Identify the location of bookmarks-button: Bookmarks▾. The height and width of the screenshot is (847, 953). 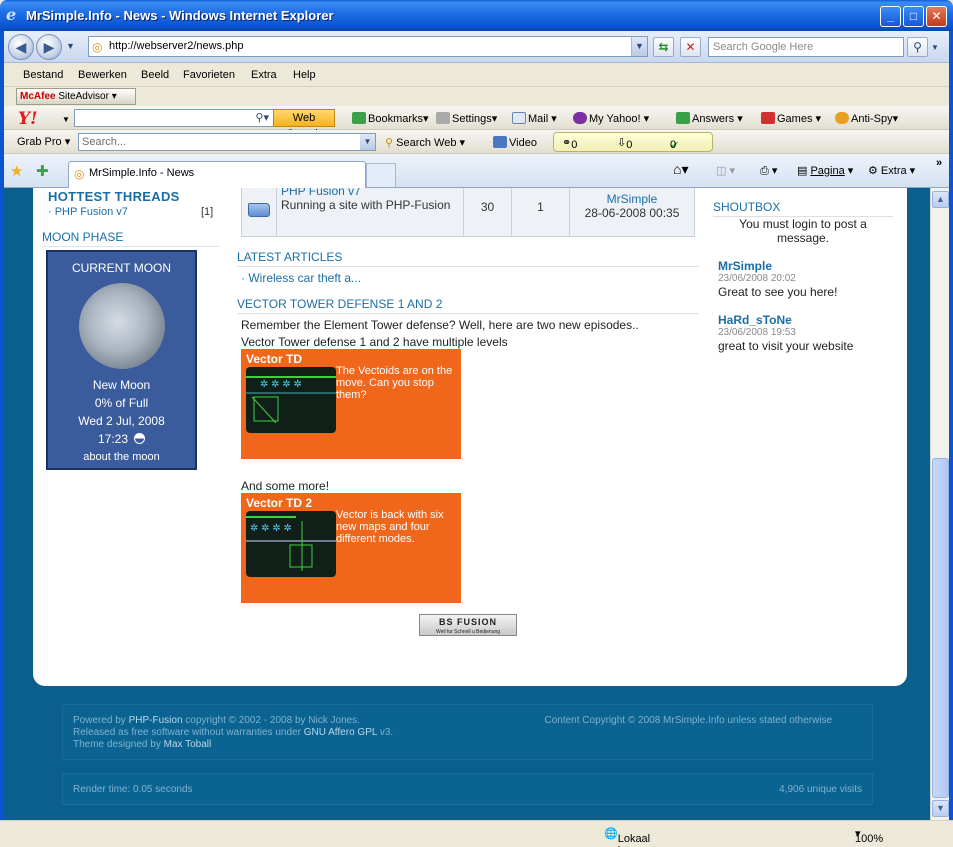
(390, 118).